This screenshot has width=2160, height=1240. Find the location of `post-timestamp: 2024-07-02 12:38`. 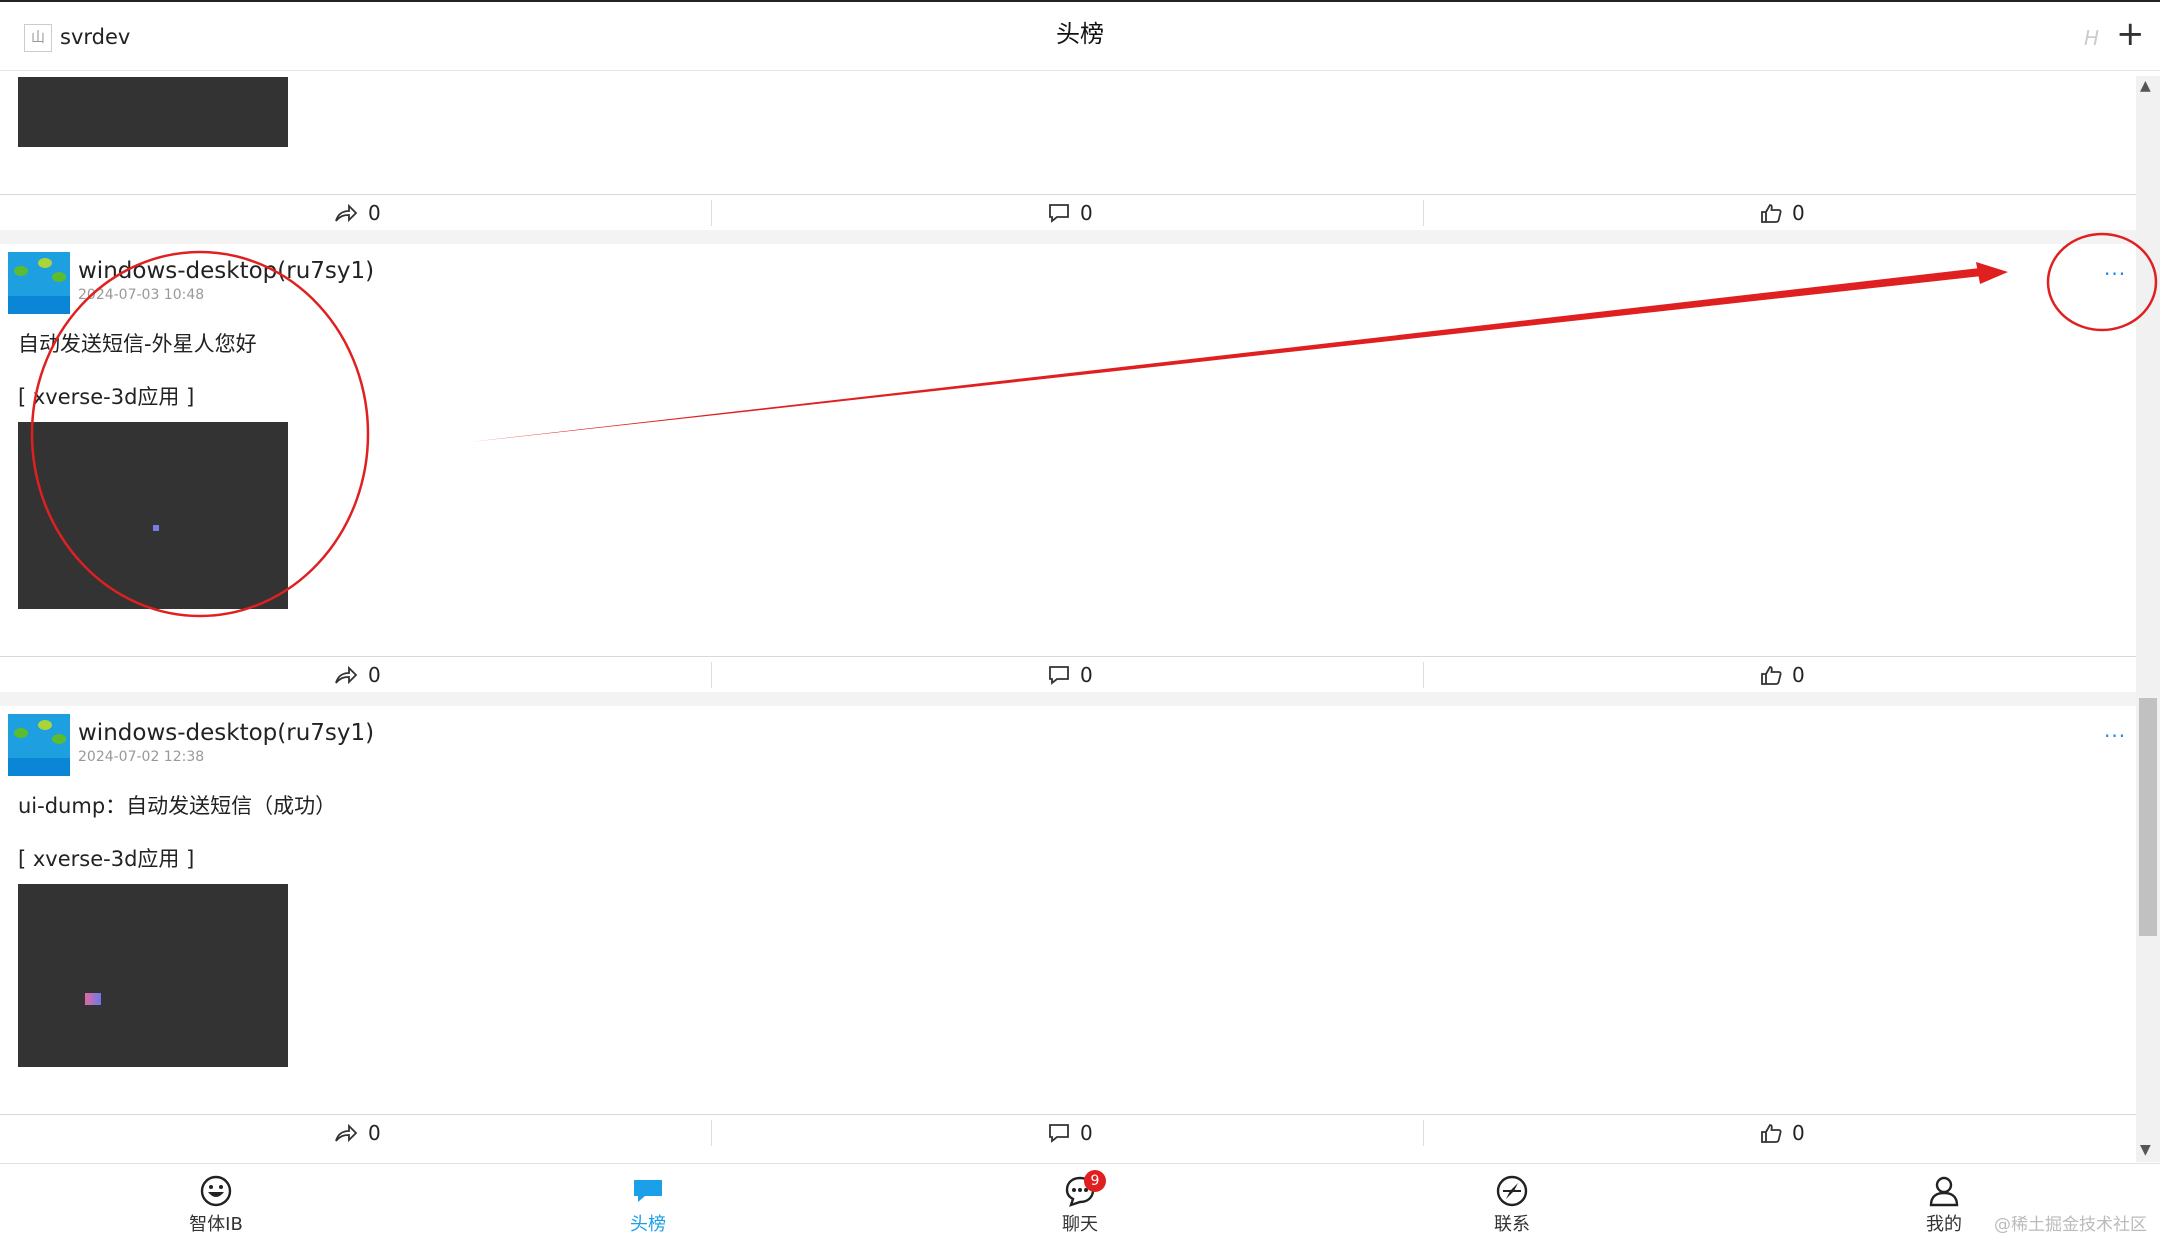

post-timestamp: 2024-07-02 12:38 is located at coordinates (141, 757).